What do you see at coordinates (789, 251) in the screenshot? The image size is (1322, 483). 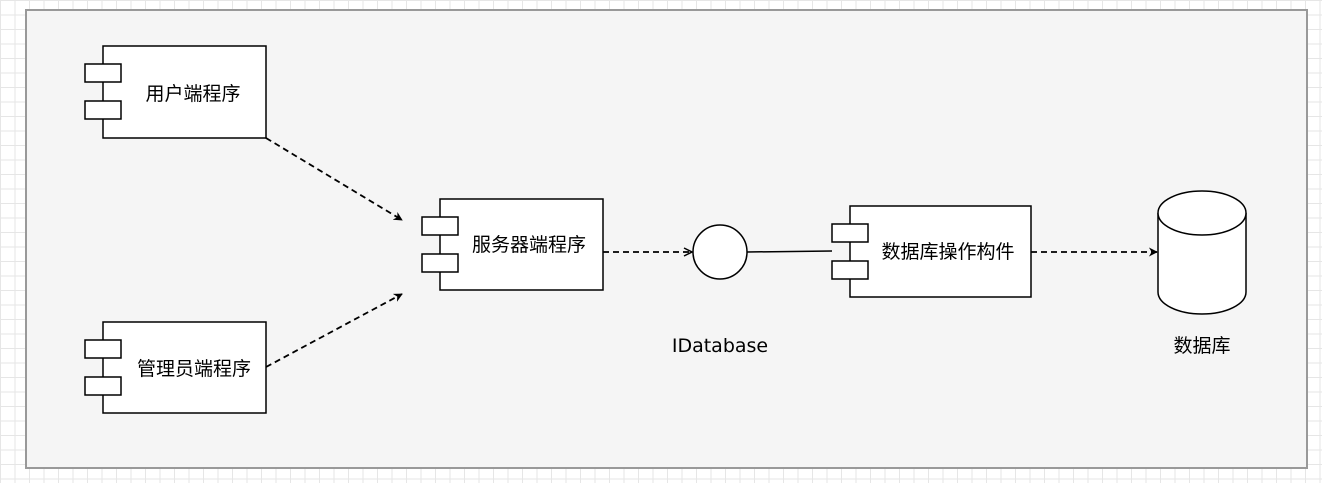 I see `realization-interface-db-component` at bounding box center [789, 251].